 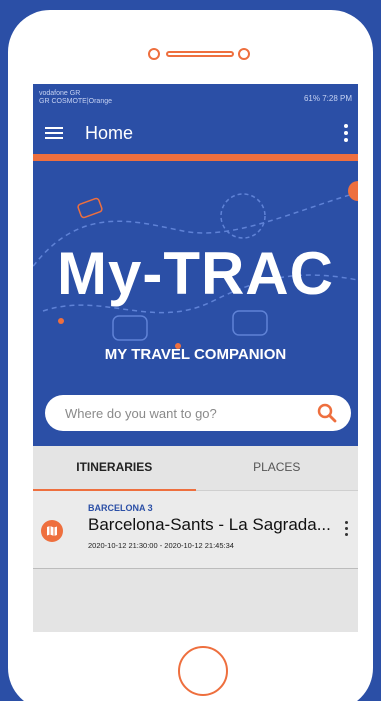 I want to click on carrier-line-2: GR COSMOTE|Orange, so click(x=76, y=101).